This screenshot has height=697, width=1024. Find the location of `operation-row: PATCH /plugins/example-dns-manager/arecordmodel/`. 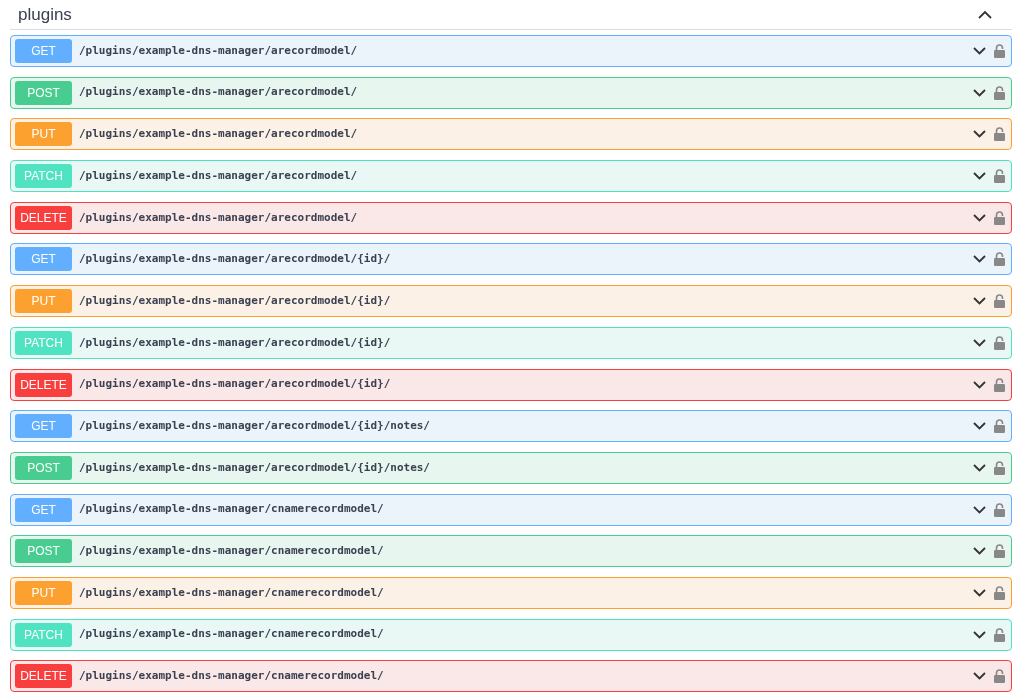

operation-row: PATCH /plugins/example-dns-manager/arecordmodel/ is located at coordinates (511, 176).